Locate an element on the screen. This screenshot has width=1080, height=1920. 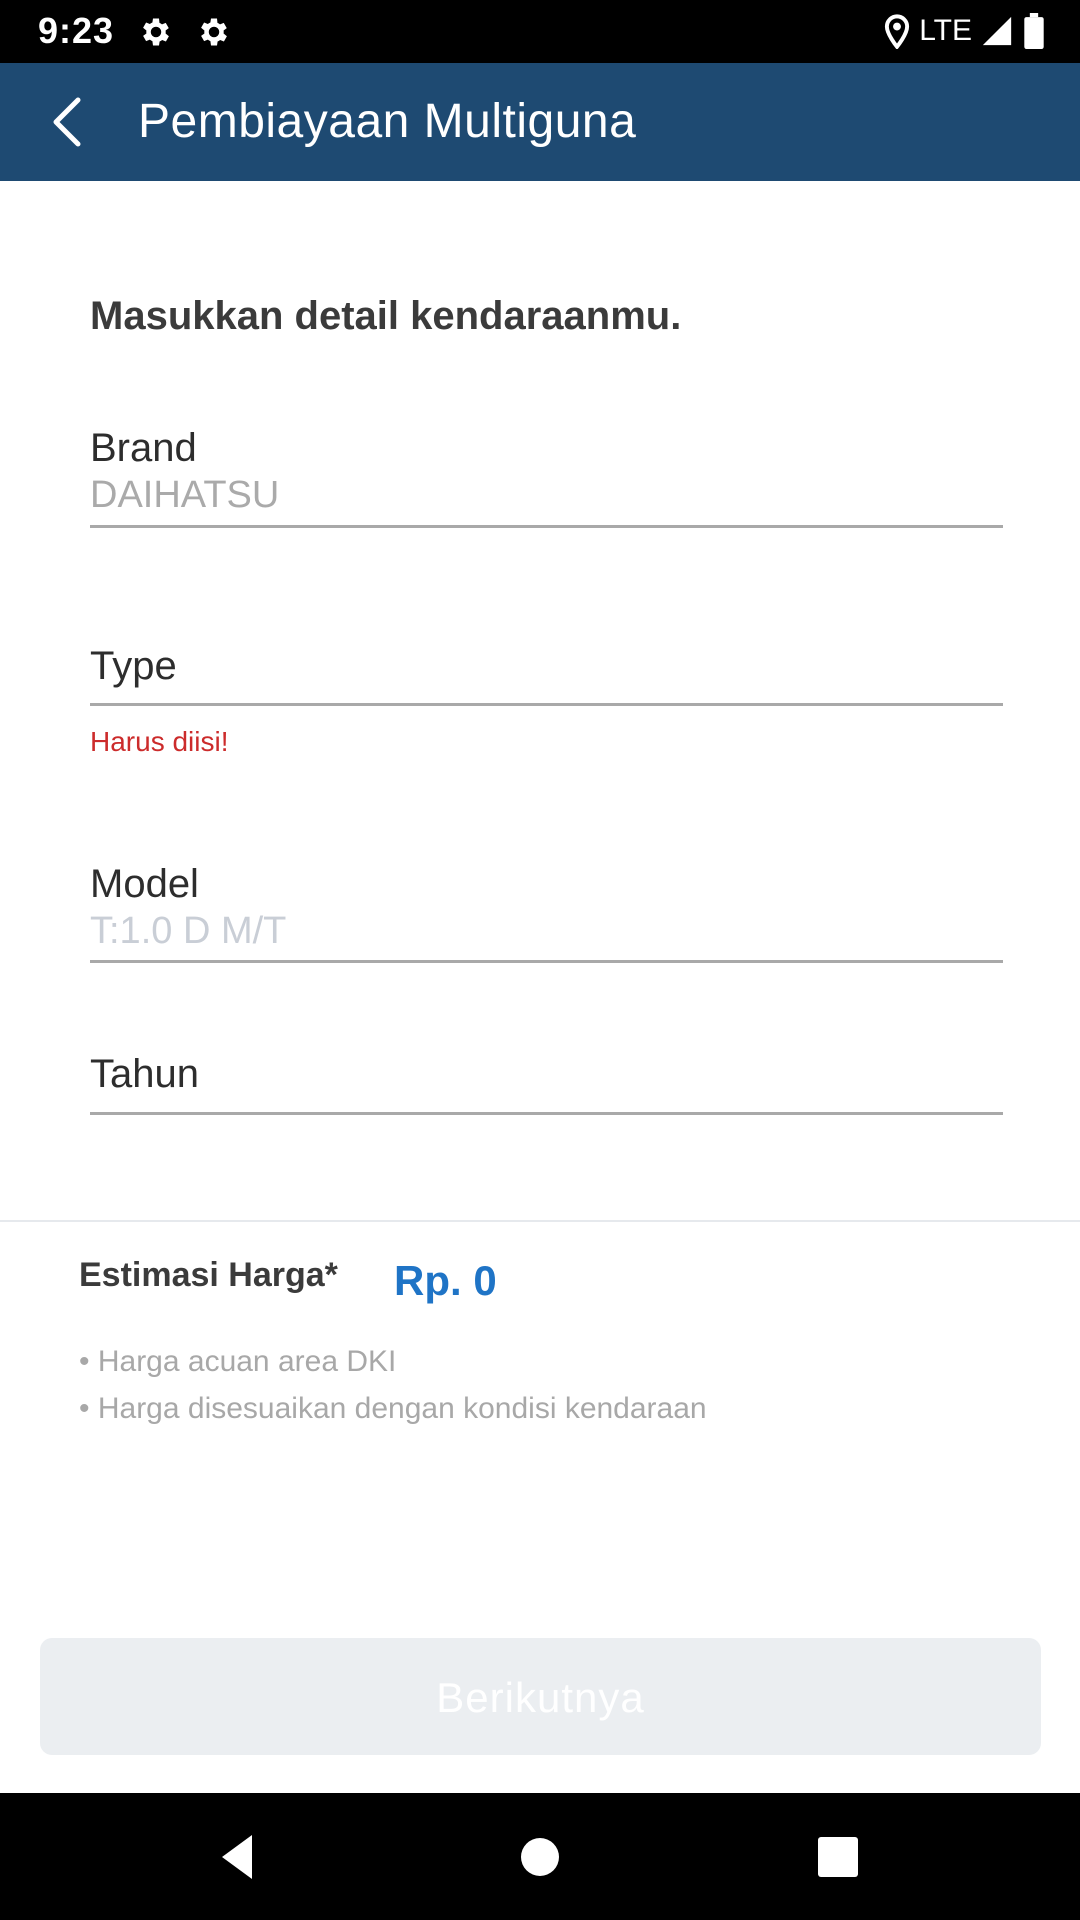
battery-icon is located at coordinates (1034, 31).